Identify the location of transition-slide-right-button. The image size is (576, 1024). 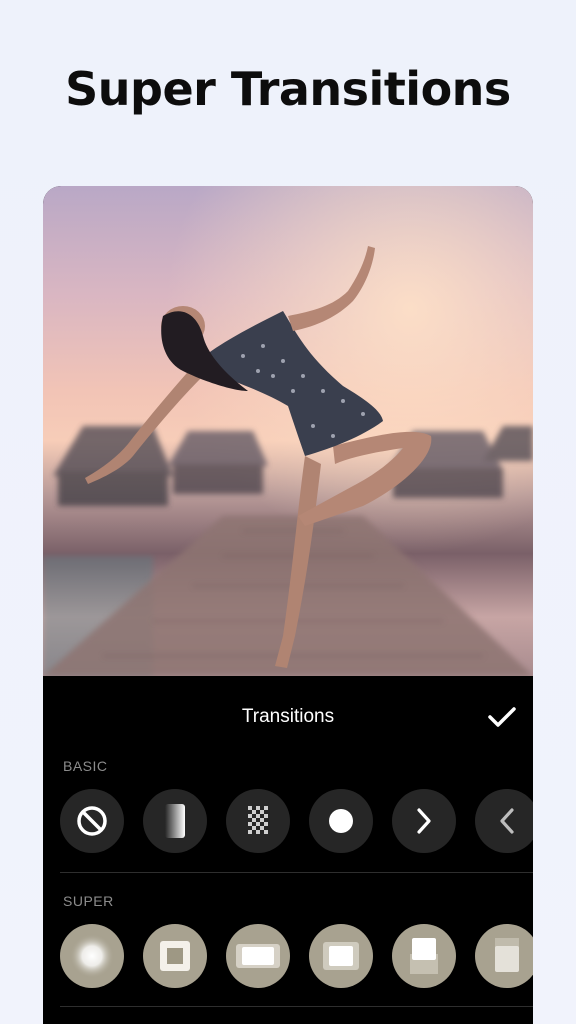
(424, 821).